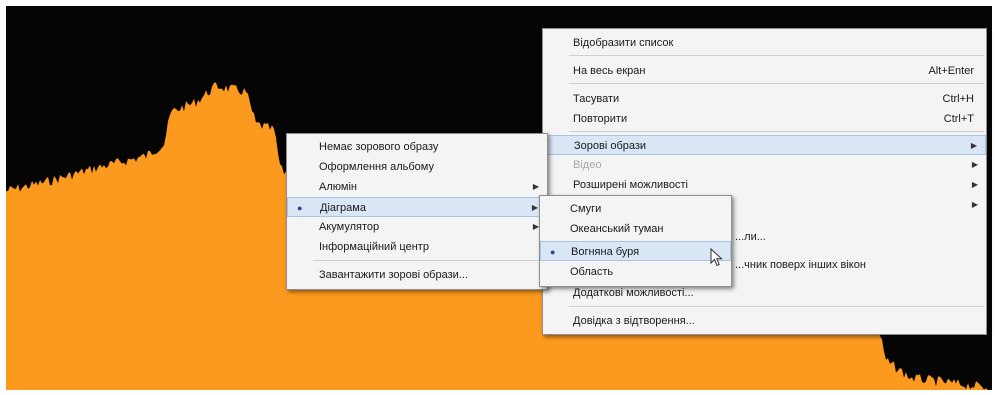 The image size is (998, 395). Describe the element at coordinates (764, 119) in the screenshot. I see `menu-item-repeat: Повторити Ctrl+T` at that location.